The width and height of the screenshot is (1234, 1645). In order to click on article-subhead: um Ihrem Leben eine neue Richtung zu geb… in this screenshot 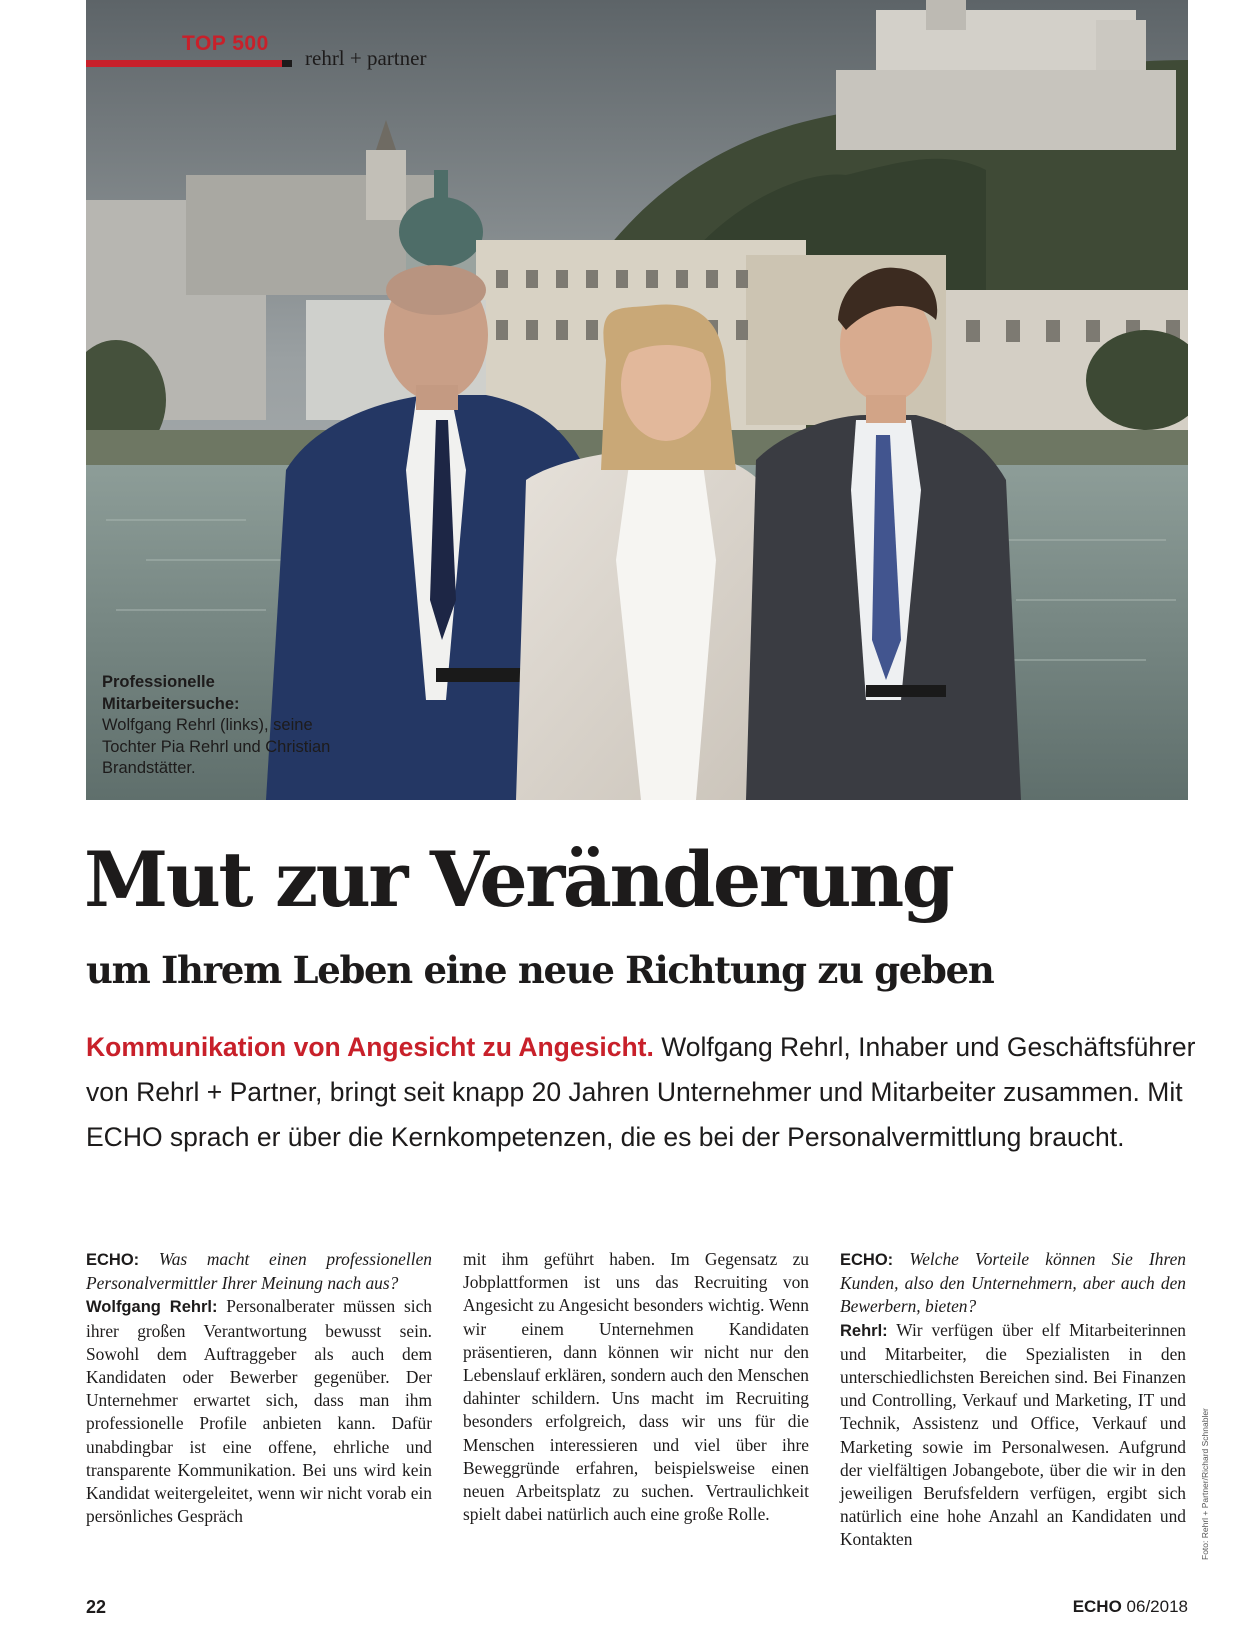, I will do `click(540, 970)`.